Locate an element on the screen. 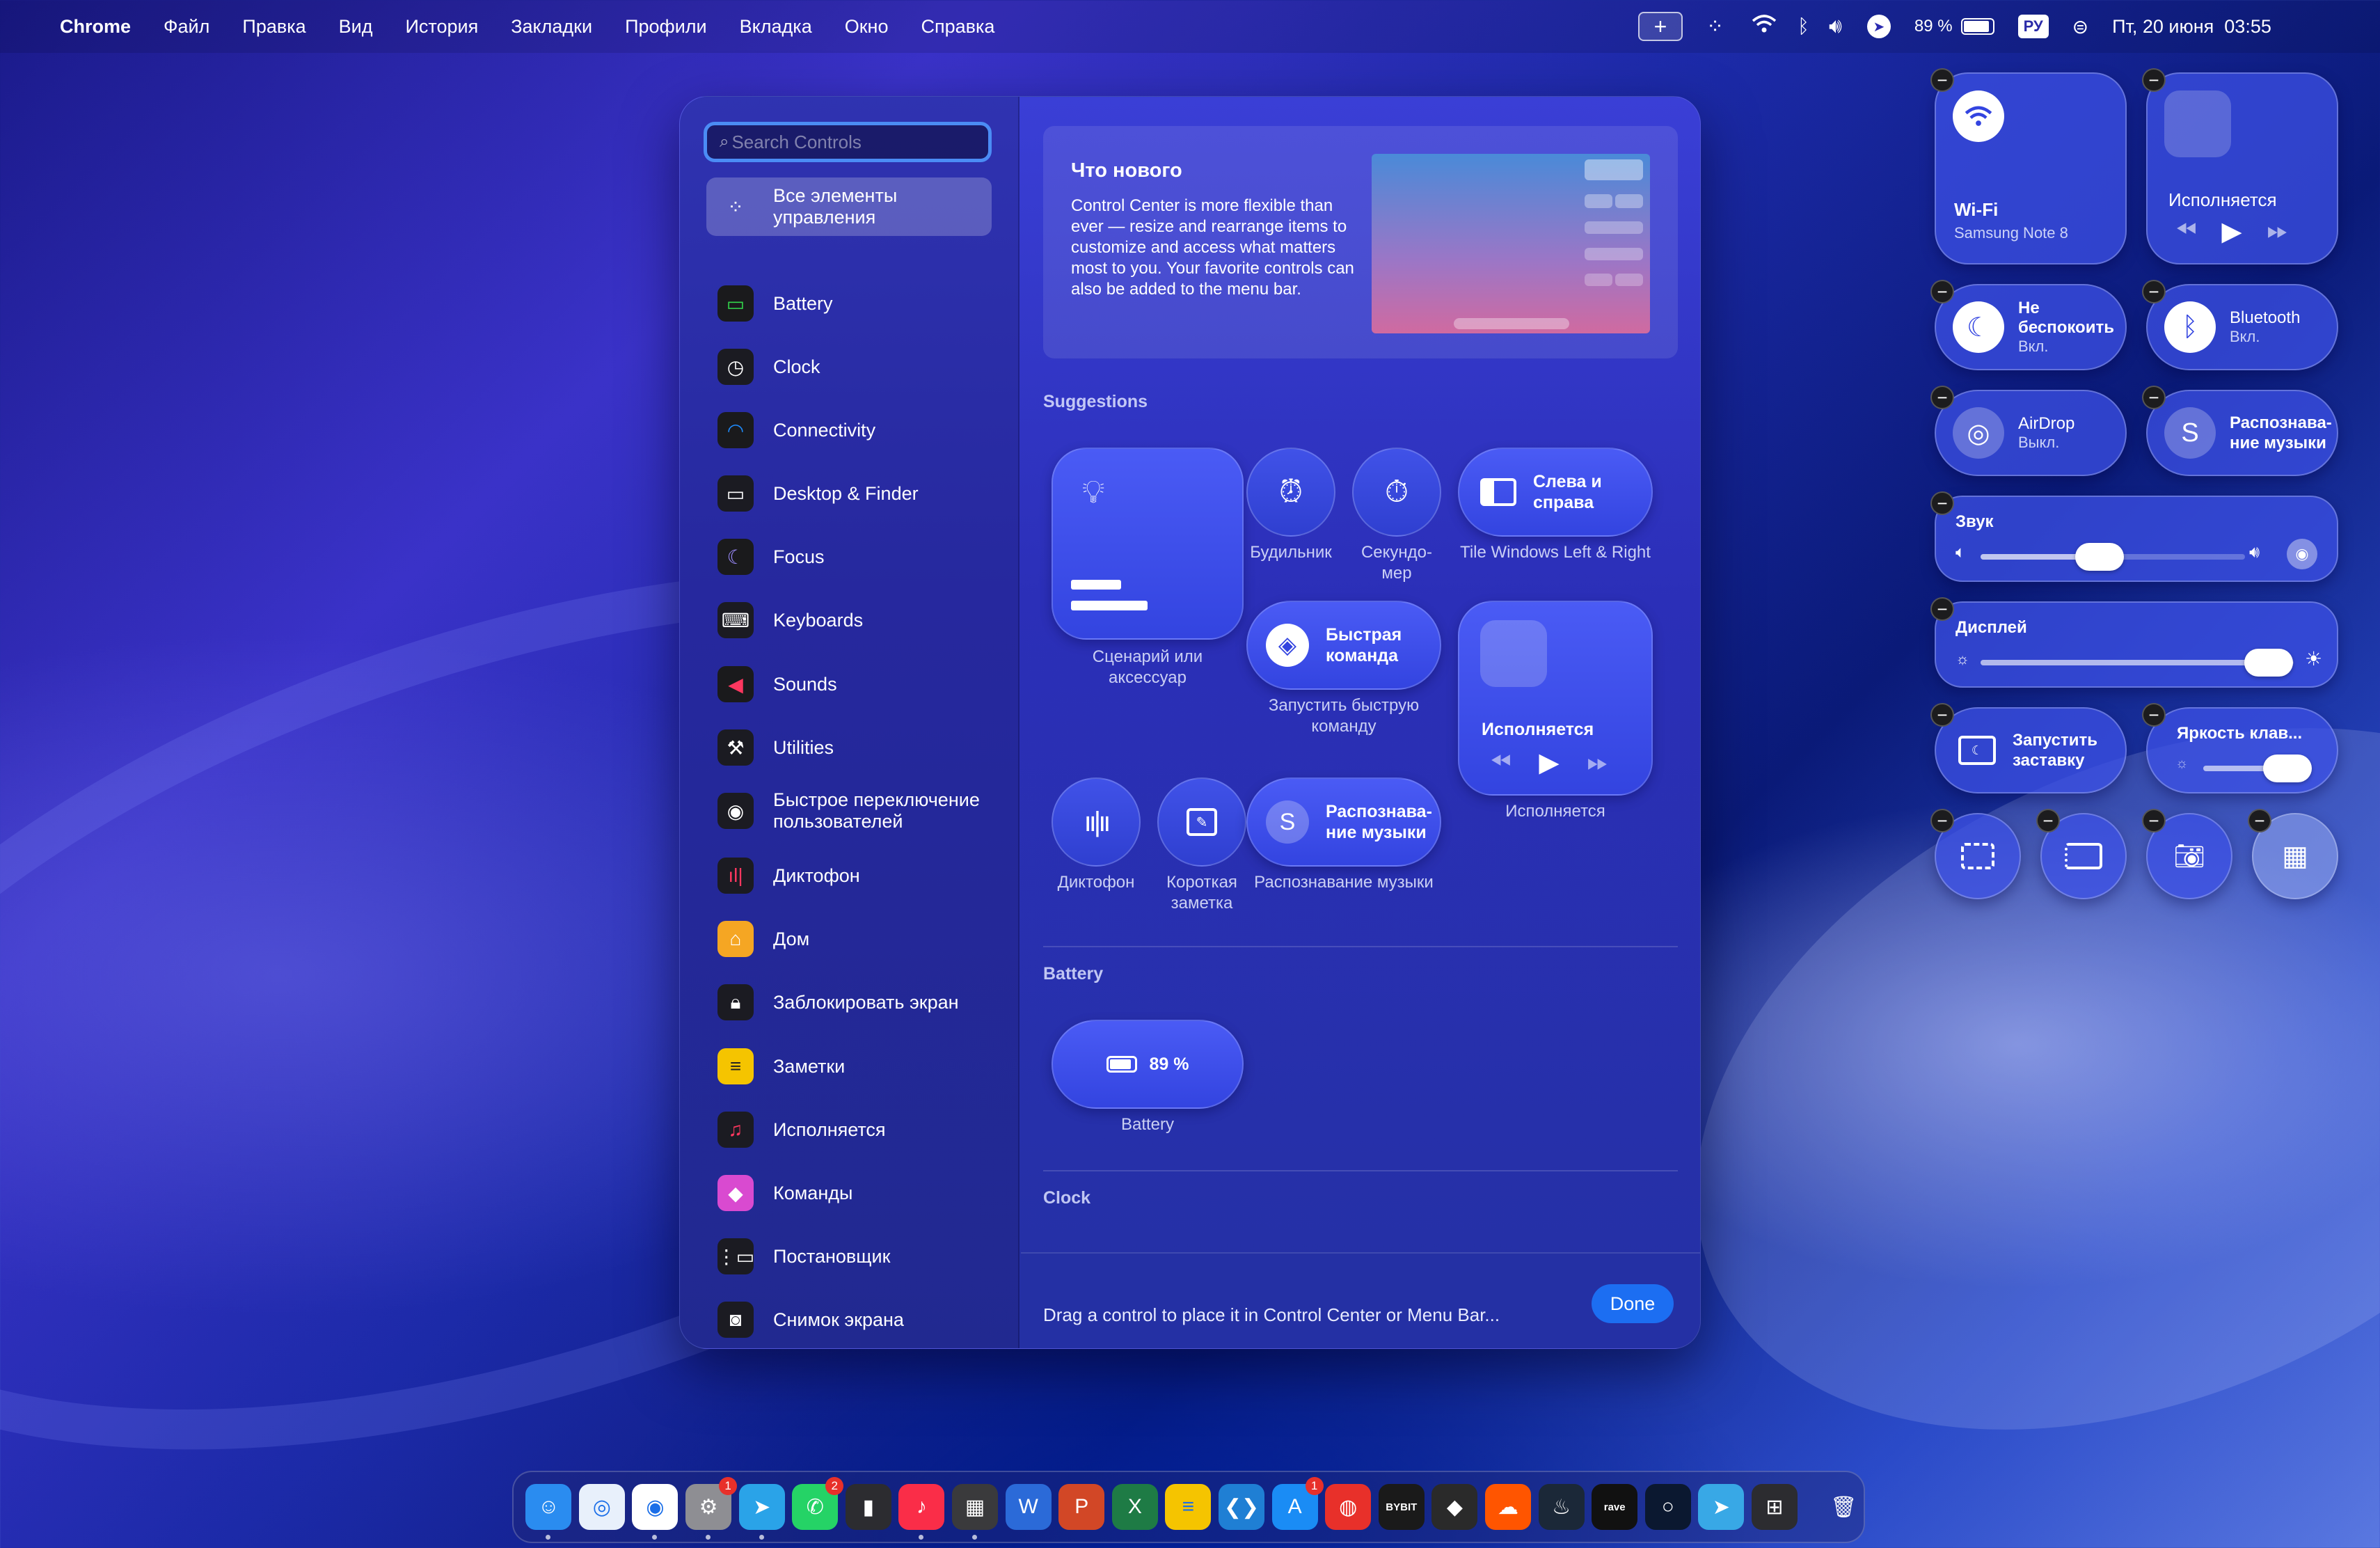 This screenshot has height=1548, width=2380. dock-app-rave: rave is located at coordinates (1615, 1507).